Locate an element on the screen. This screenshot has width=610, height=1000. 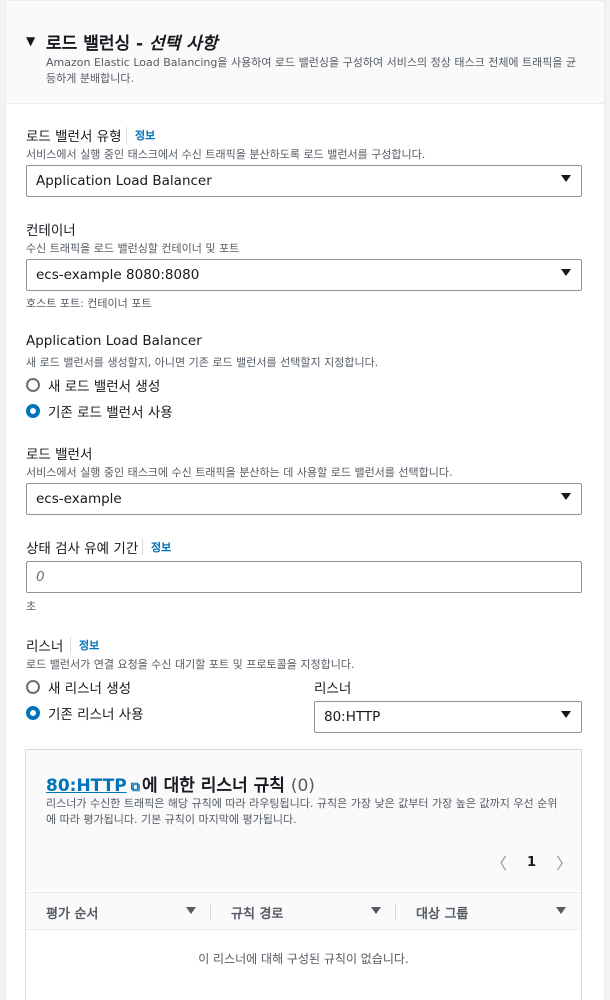
listener-select-label: 리스너 is located at coordinates (333, 689).